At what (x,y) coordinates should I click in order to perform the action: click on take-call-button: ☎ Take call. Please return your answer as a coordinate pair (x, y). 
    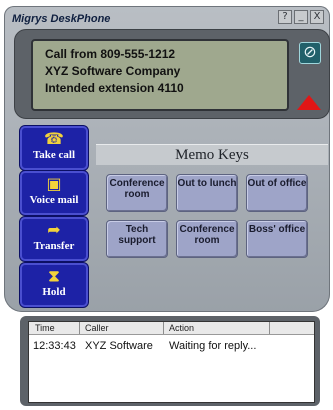
    Looking at the image, I should click on (54, 148).